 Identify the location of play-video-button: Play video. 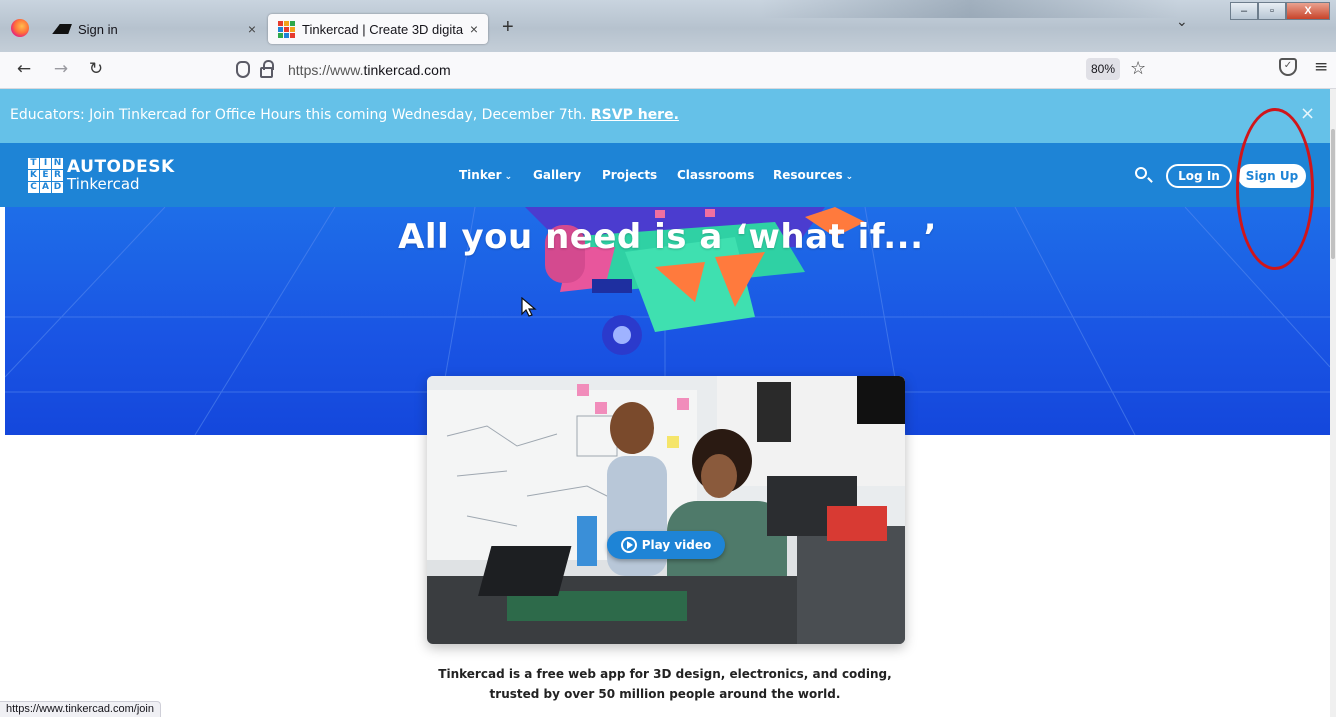
(666, 545).